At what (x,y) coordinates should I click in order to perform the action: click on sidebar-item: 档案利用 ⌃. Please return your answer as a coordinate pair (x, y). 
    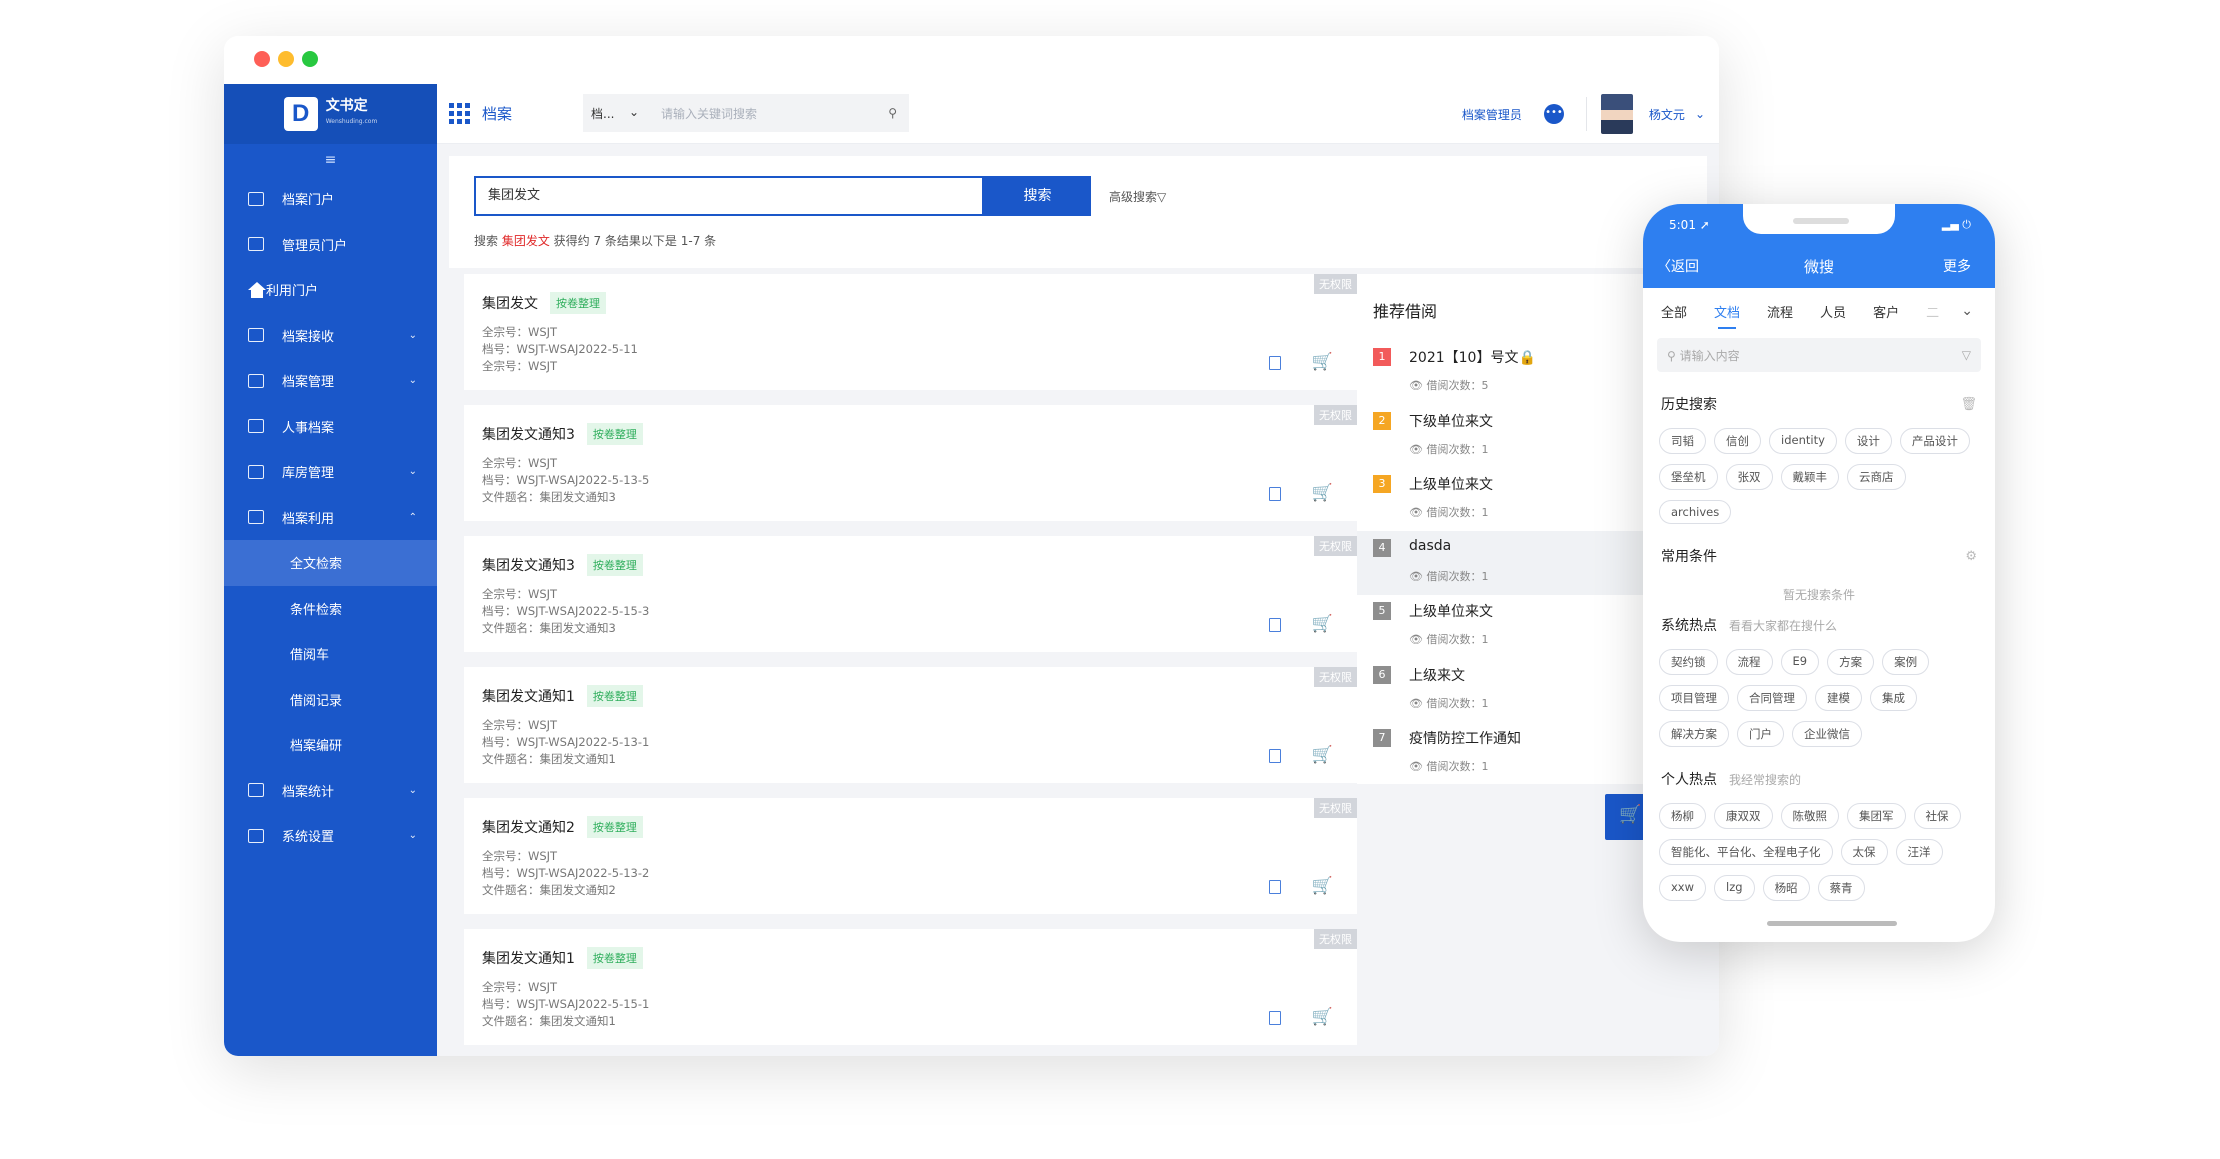
    Looking at the image, I should click on (330, 518).